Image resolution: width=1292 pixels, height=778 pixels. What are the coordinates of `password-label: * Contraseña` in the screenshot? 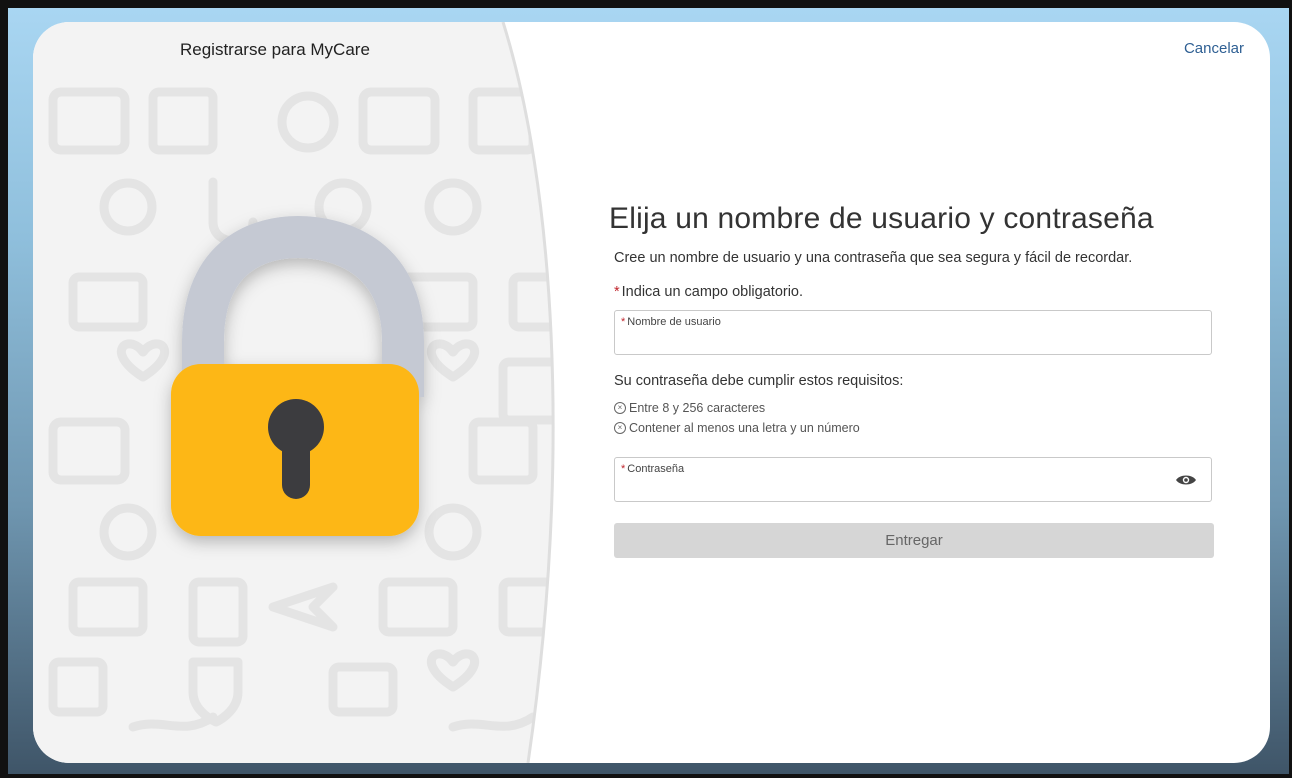 It's located at (653, 469).